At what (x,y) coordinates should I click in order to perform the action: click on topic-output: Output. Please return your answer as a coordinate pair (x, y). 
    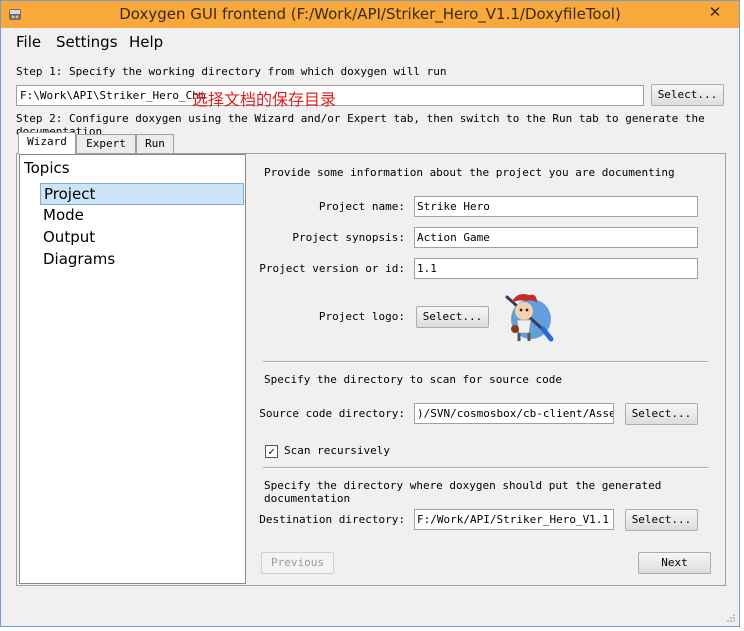
    Looking at the image, I should click on (142, 238).